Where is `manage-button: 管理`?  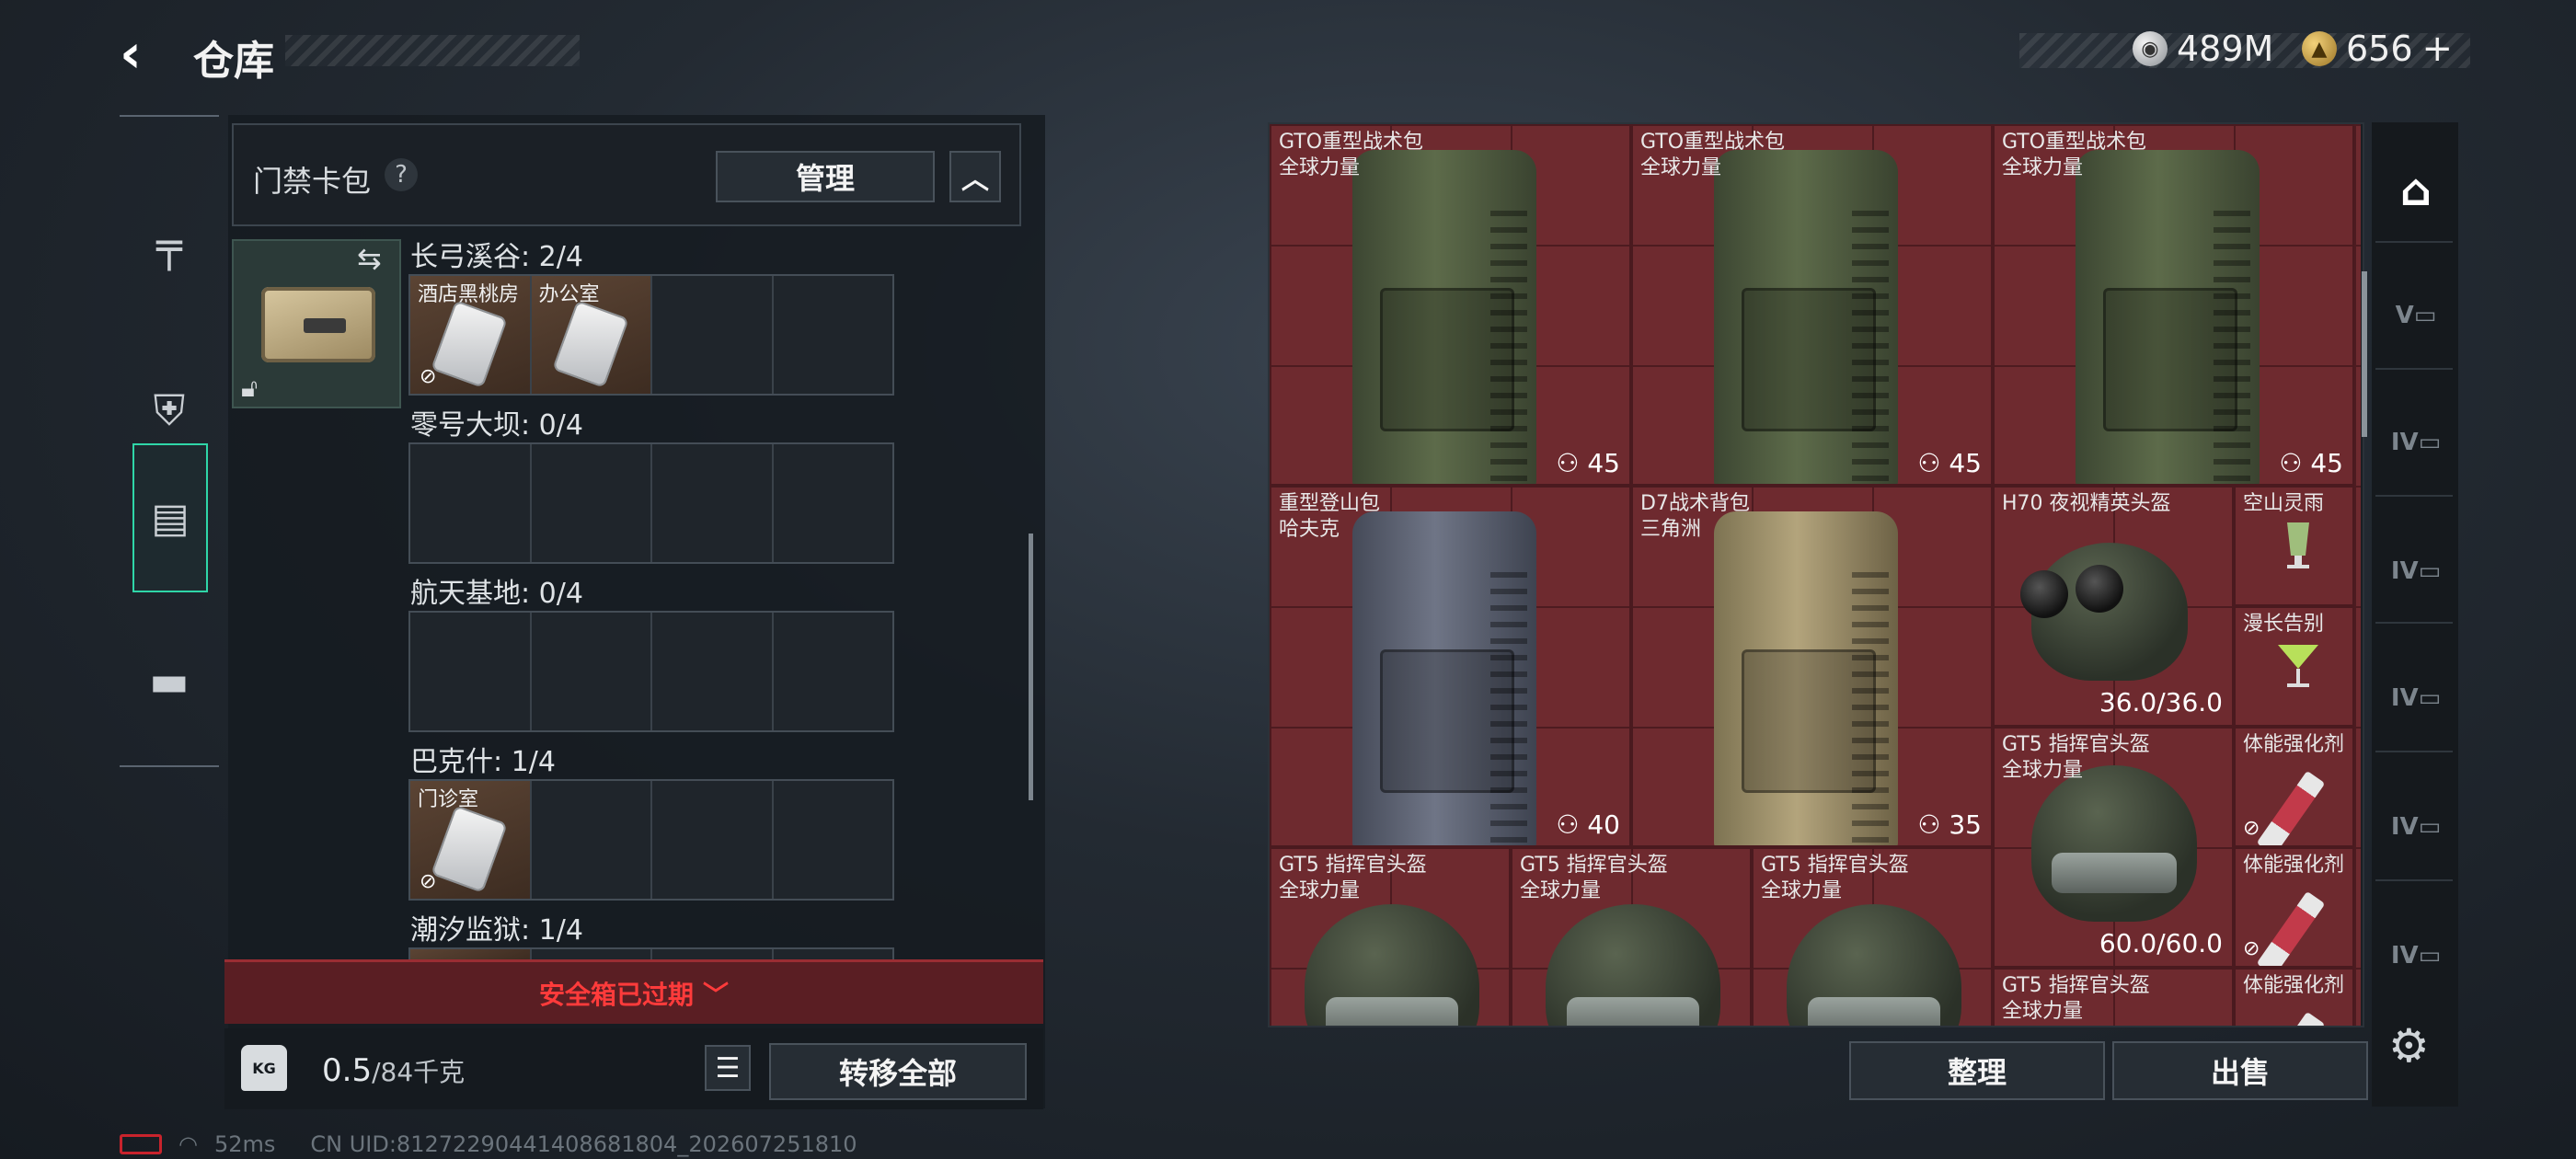 manage-button: 管理 is located at coordinates (825, 176).